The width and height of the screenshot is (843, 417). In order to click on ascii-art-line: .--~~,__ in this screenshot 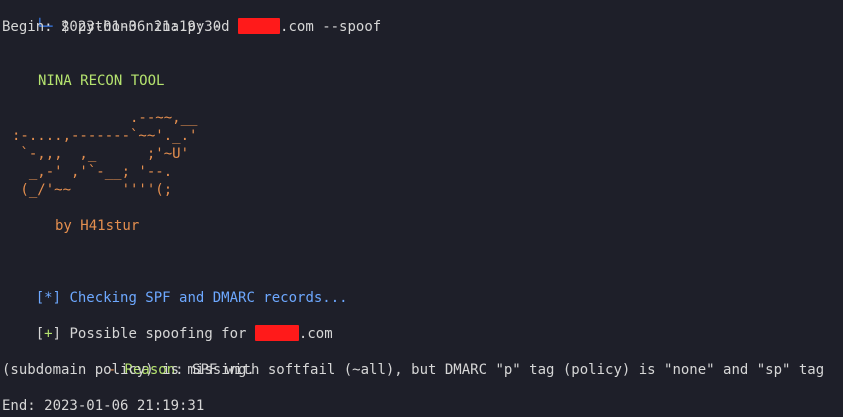, I will do `click(105, 118)`.